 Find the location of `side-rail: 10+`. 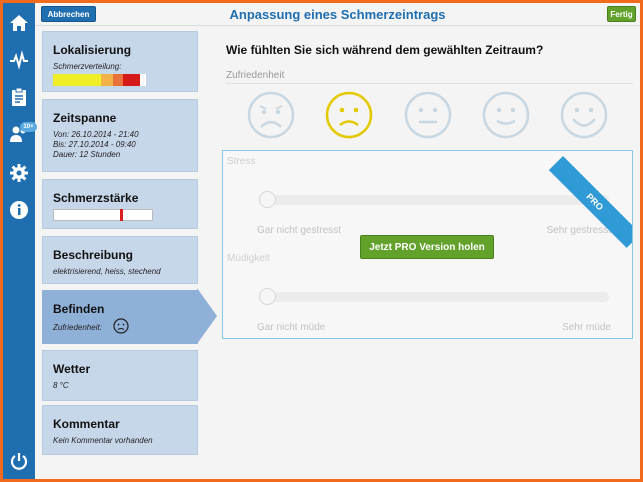

side-rail: 10+ is located at coordinates (20, 241).